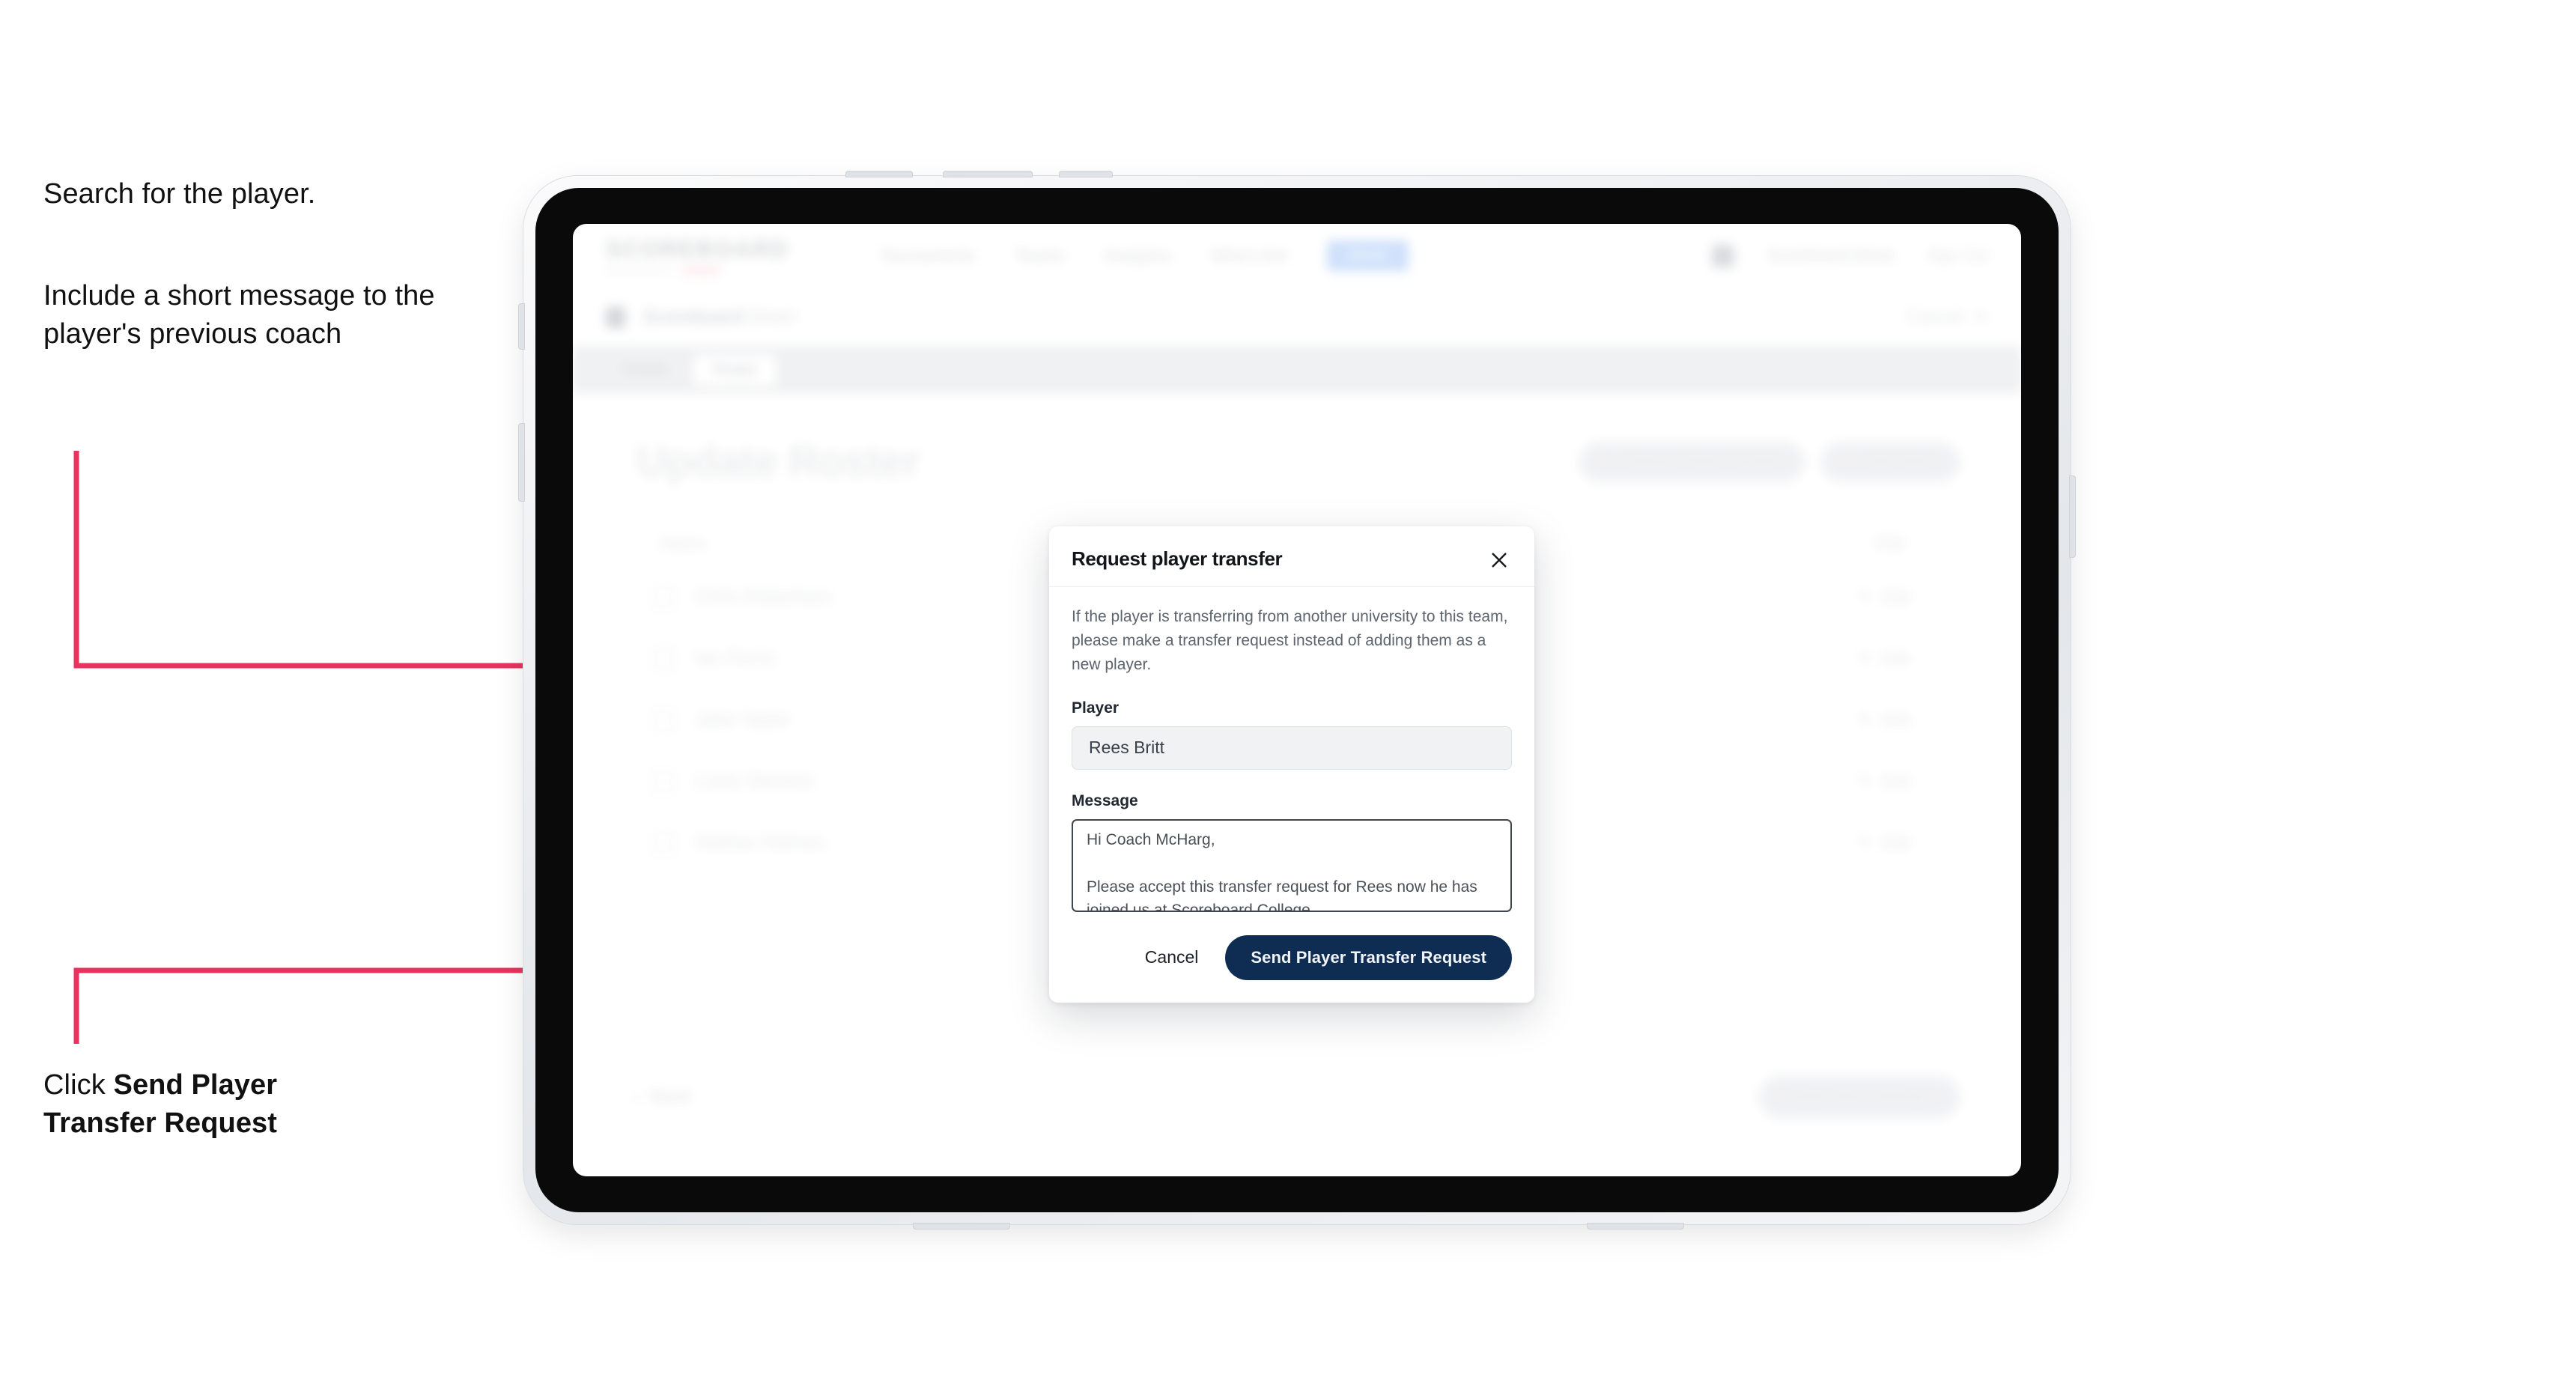  I want to click on dialog-footer: Cancel Send Player Transfer Request, so click(1291, 959).